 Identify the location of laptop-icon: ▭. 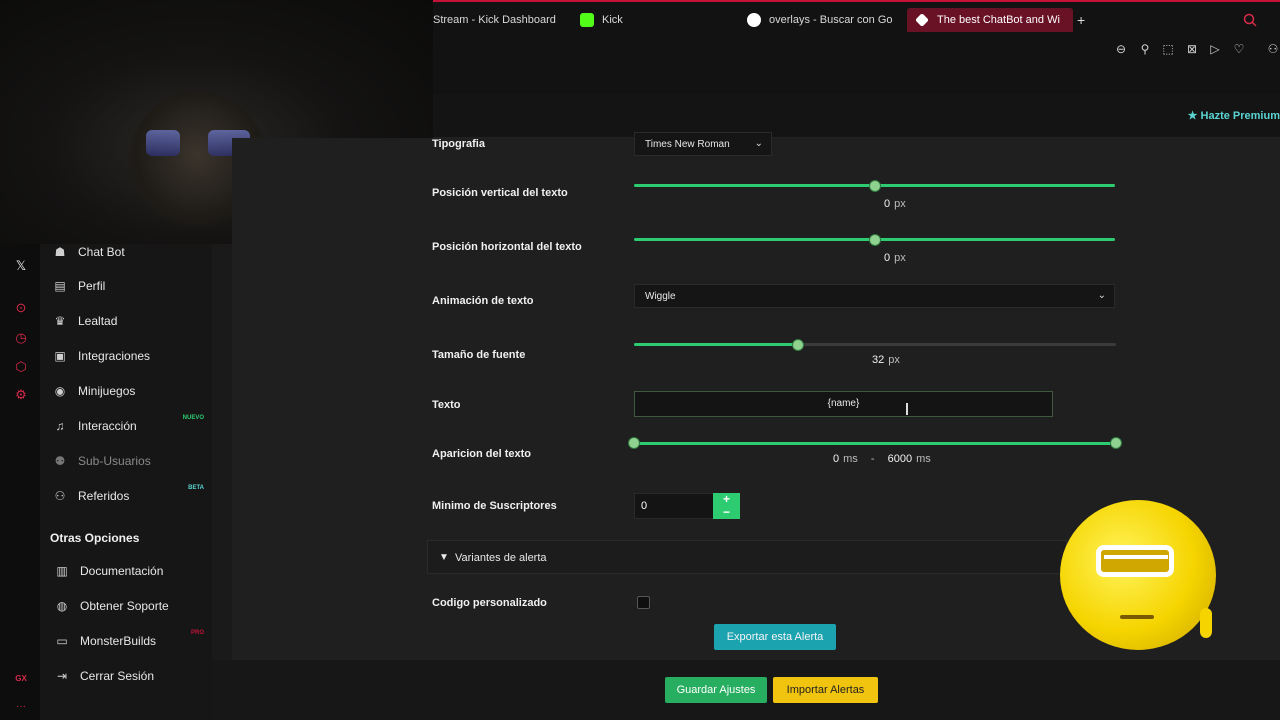
(62, 641).